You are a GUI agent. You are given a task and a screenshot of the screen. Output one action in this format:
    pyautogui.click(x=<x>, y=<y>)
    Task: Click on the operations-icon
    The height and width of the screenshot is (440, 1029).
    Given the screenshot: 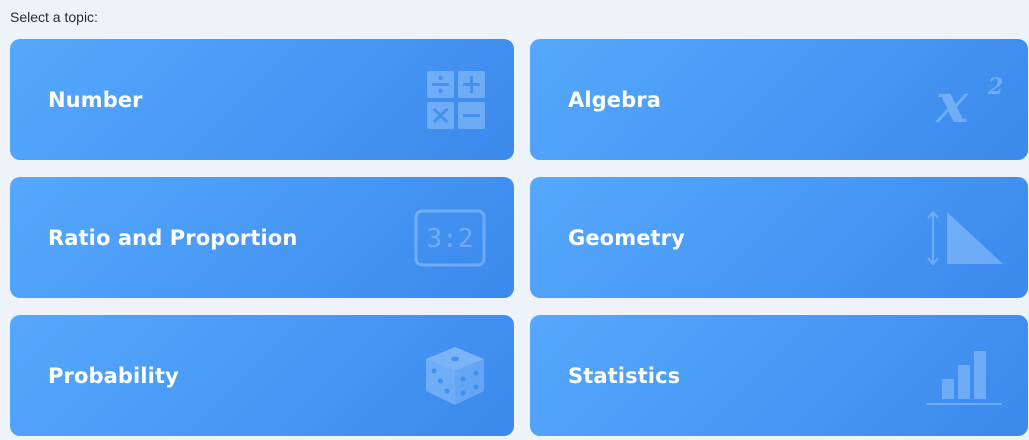 What is the action you would take?
    pyautogui.click(x=456, y=100)
    